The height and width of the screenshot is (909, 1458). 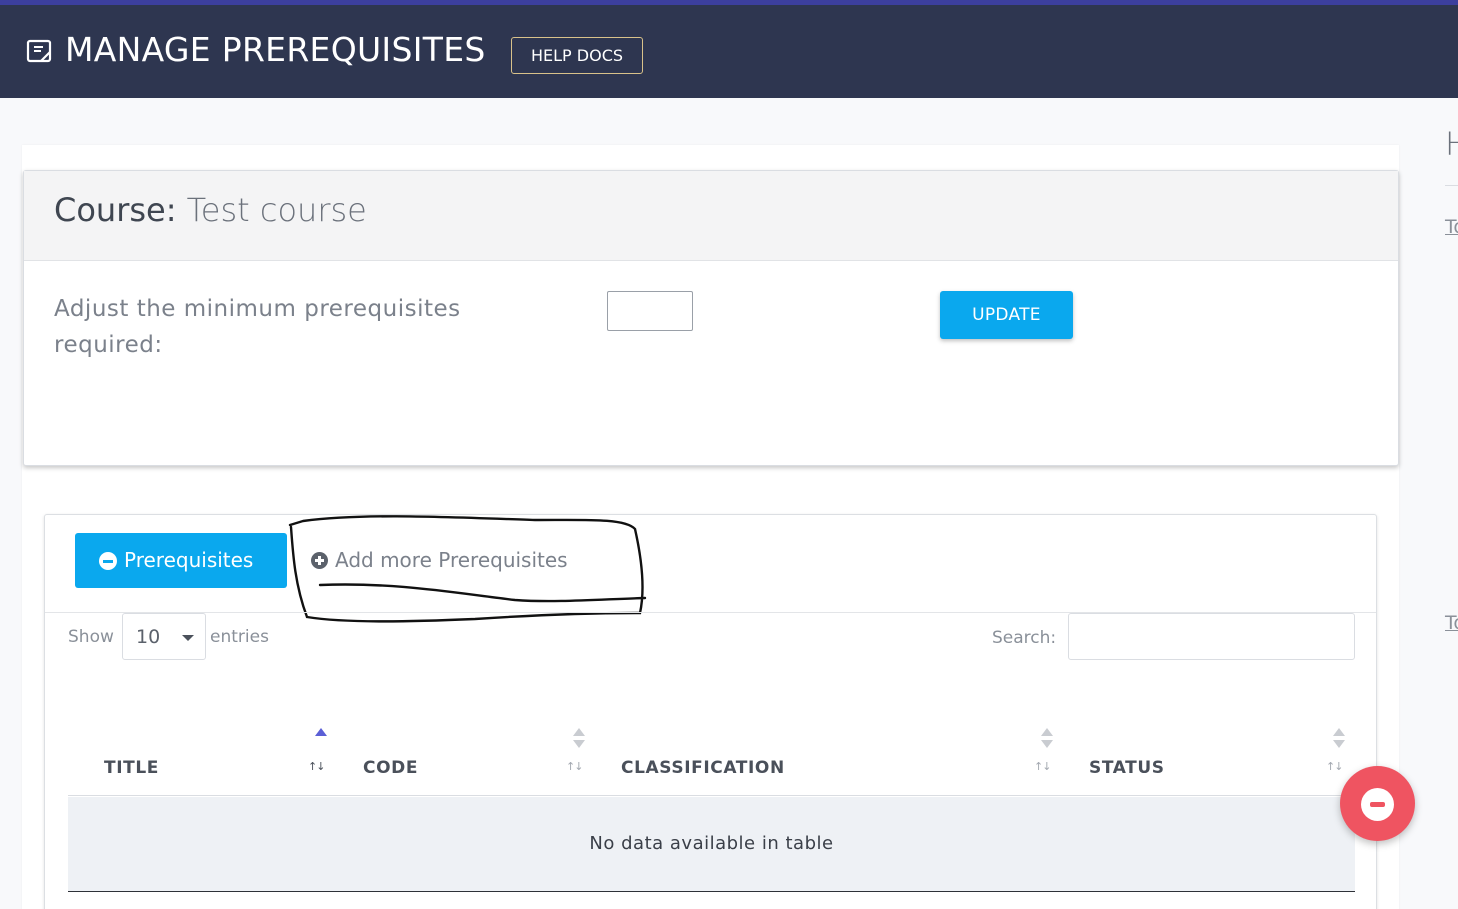 What do you see at coordinates (390, 768) in the screenshot?
I see `column-header-code: CODE` at bounding box center [390, 768].